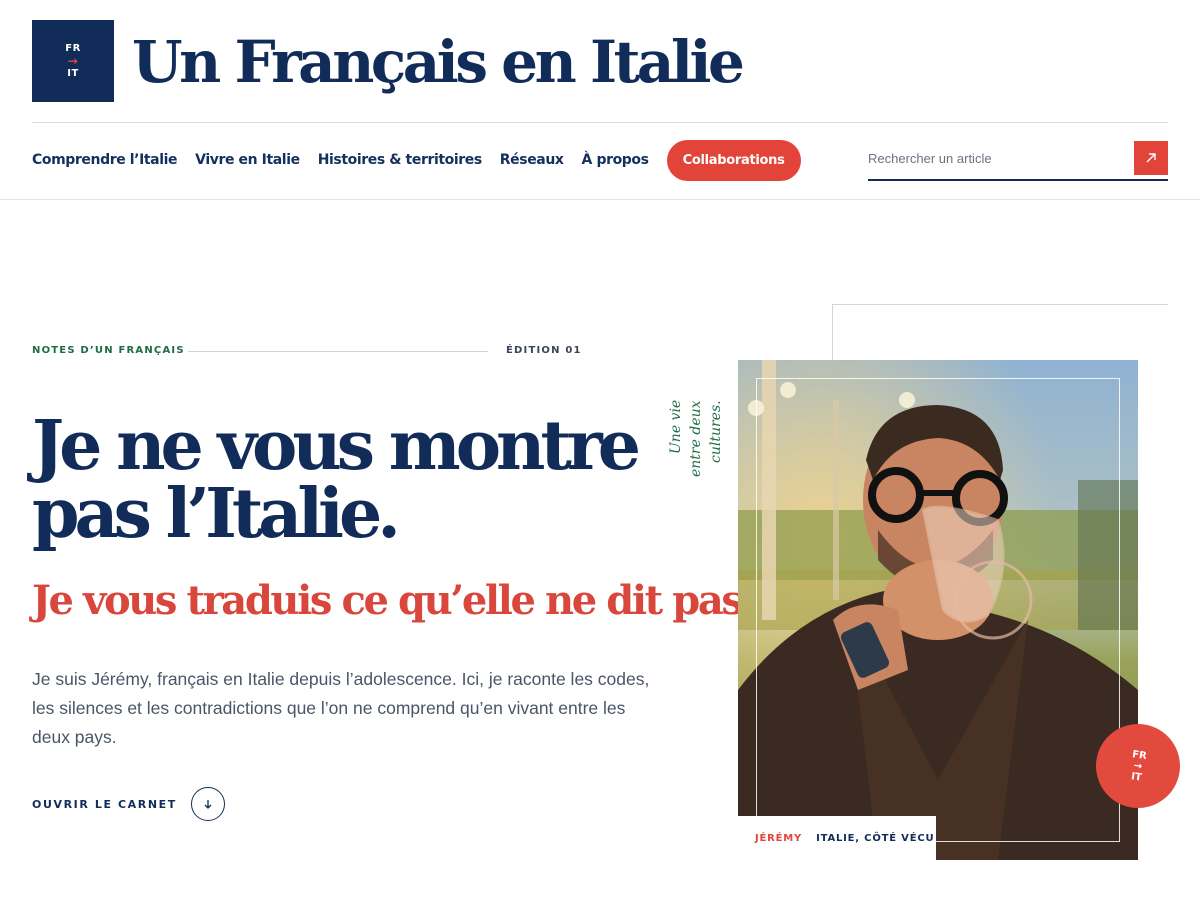 This screenshot has height=900, width=1200. What do you see at coordinates (338, 351) in the screenshot?
I see `eyebrow-divider` at bounding box center [338, 351].